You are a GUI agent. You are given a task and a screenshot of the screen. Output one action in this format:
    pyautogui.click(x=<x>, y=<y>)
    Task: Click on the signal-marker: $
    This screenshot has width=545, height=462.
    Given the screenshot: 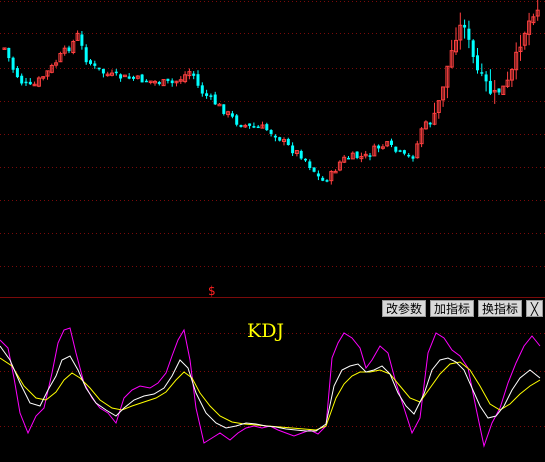 What is the action you would take?
    pyautogui.click(x=212, y=291)
    